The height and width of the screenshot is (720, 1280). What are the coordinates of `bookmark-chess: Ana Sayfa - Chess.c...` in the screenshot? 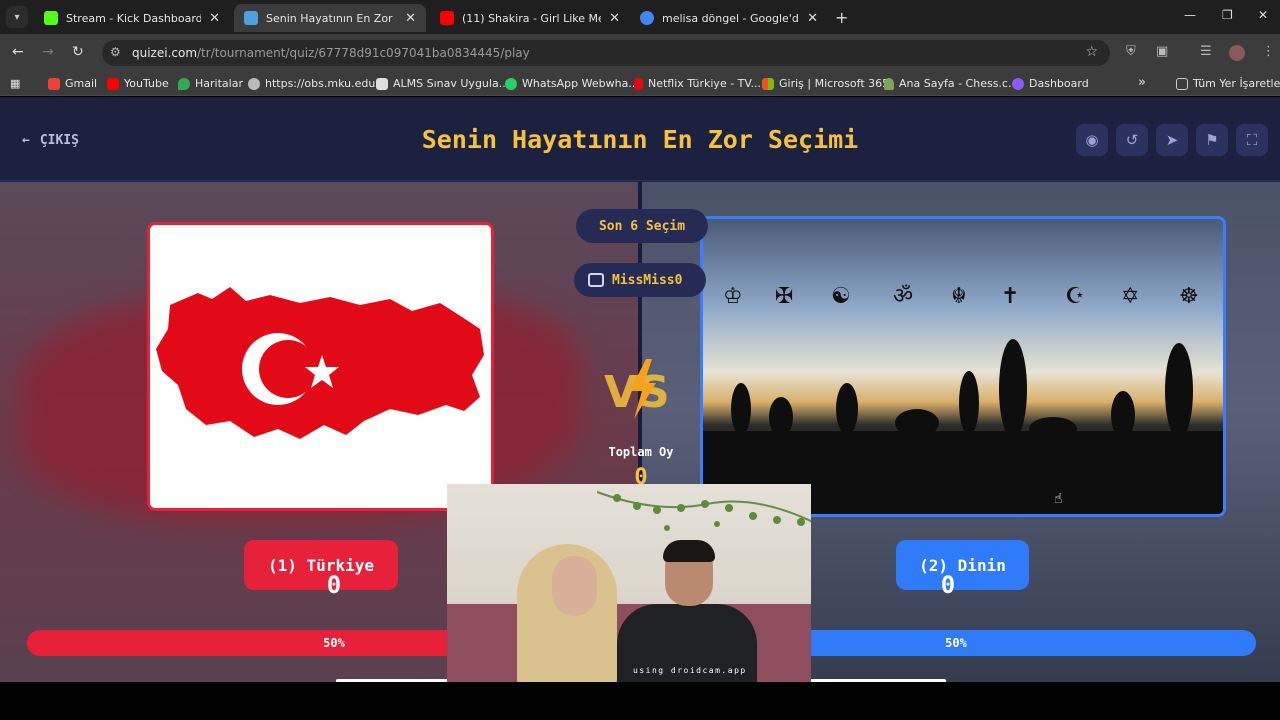 It's located at (951, 83).